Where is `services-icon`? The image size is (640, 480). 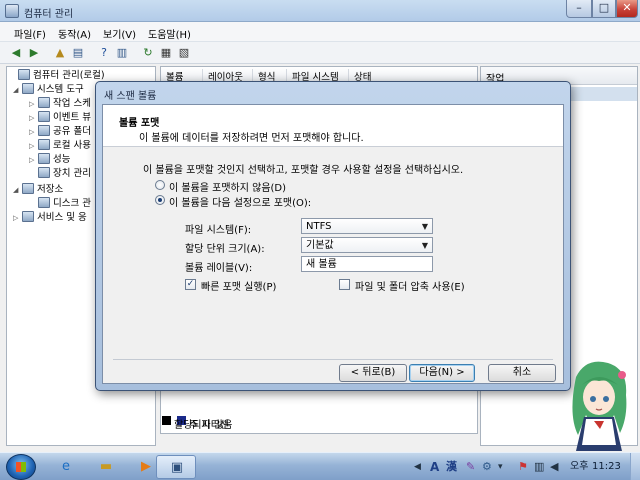 services-icon is located at coordinates (28, 216).